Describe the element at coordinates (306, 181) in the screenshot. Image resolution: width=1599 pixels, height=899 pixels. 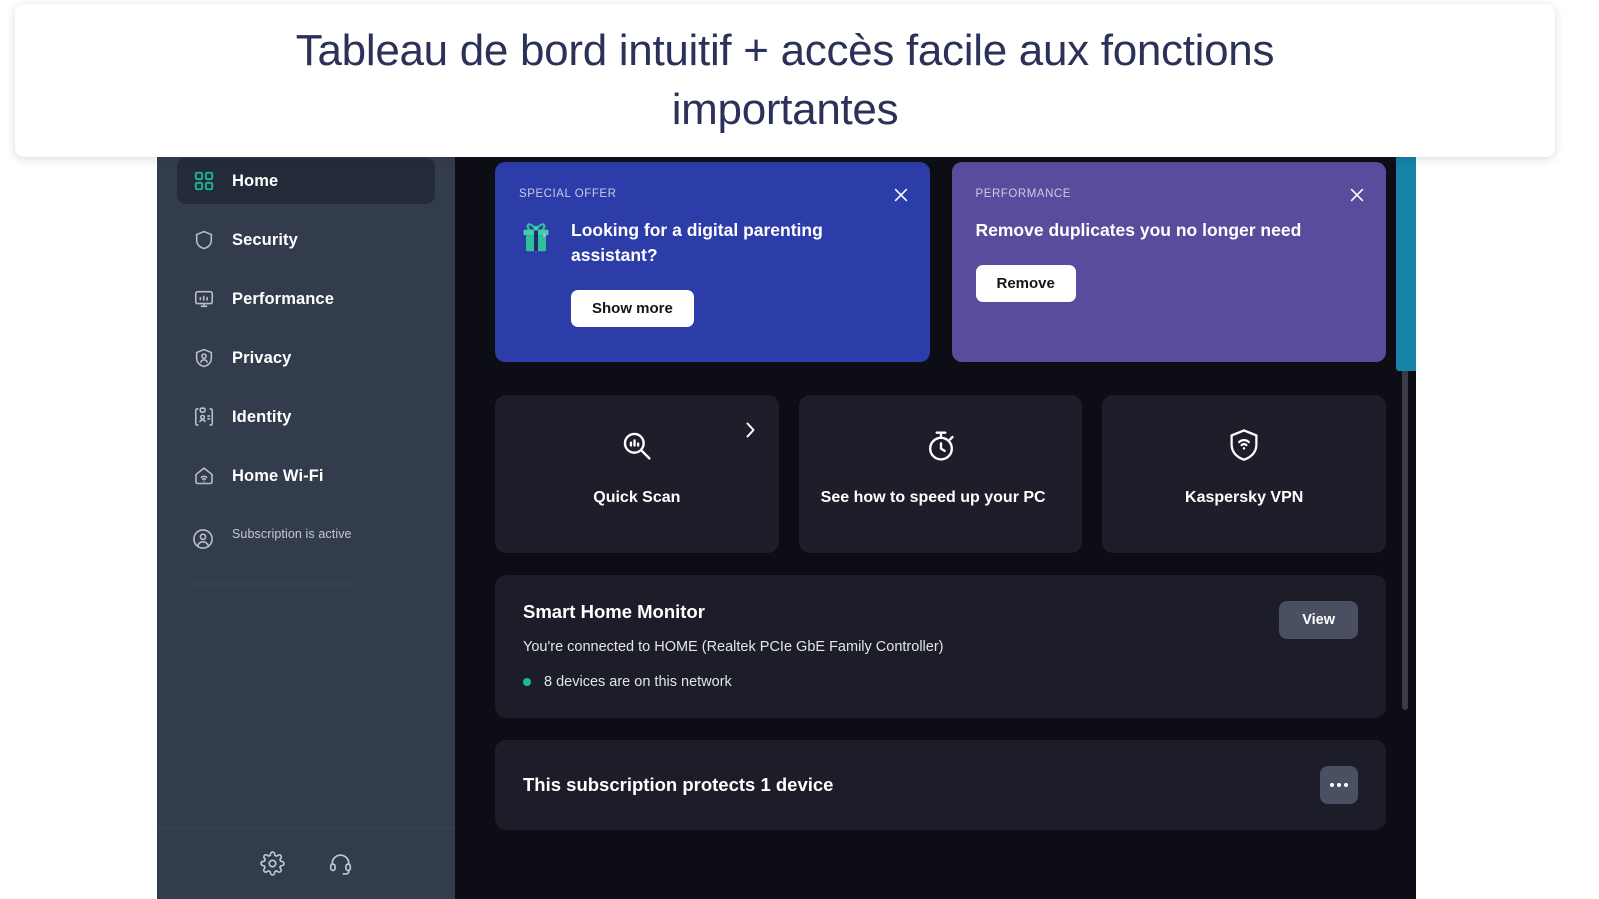
I see `sidebar-item-home: Home` at that location.